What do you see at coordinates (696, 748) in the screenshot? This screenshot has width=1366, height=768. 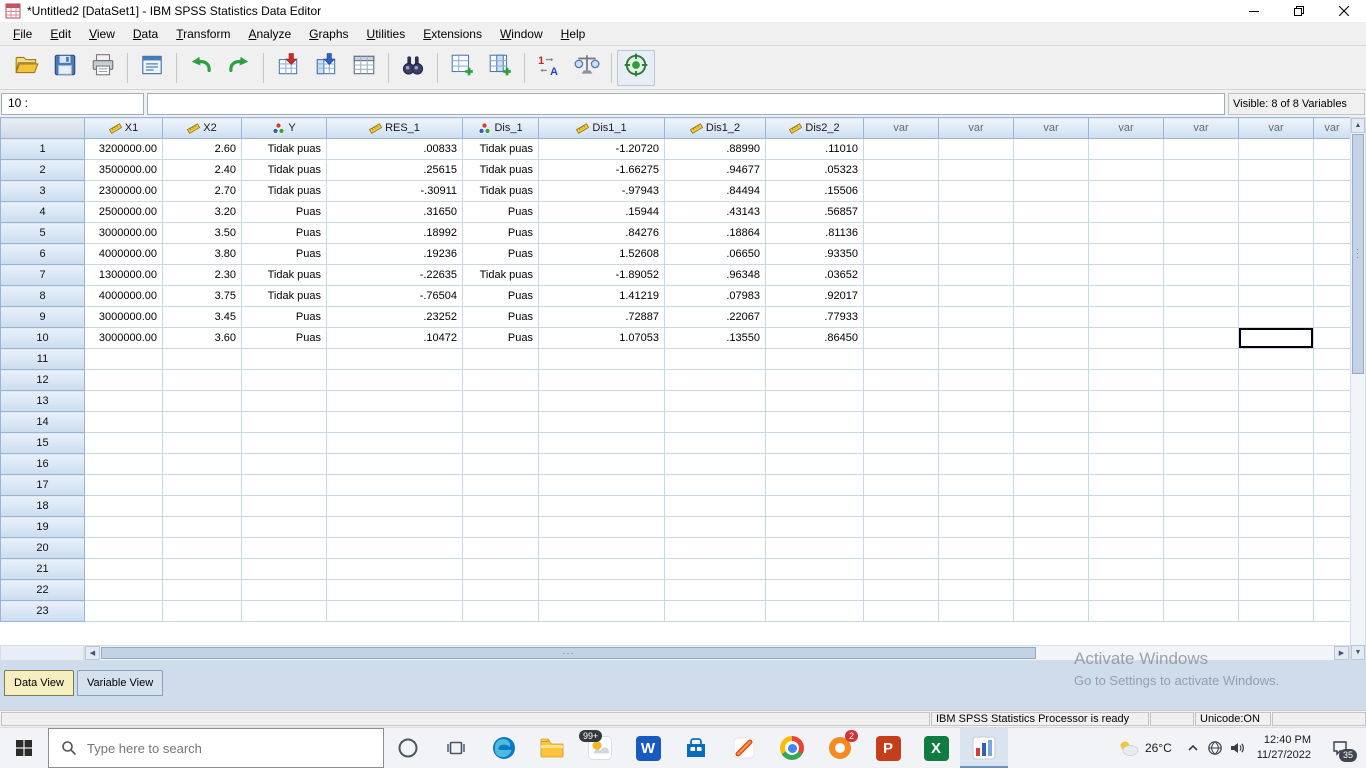 I see `taskbar-app-store` at bounding box center [696, 748].